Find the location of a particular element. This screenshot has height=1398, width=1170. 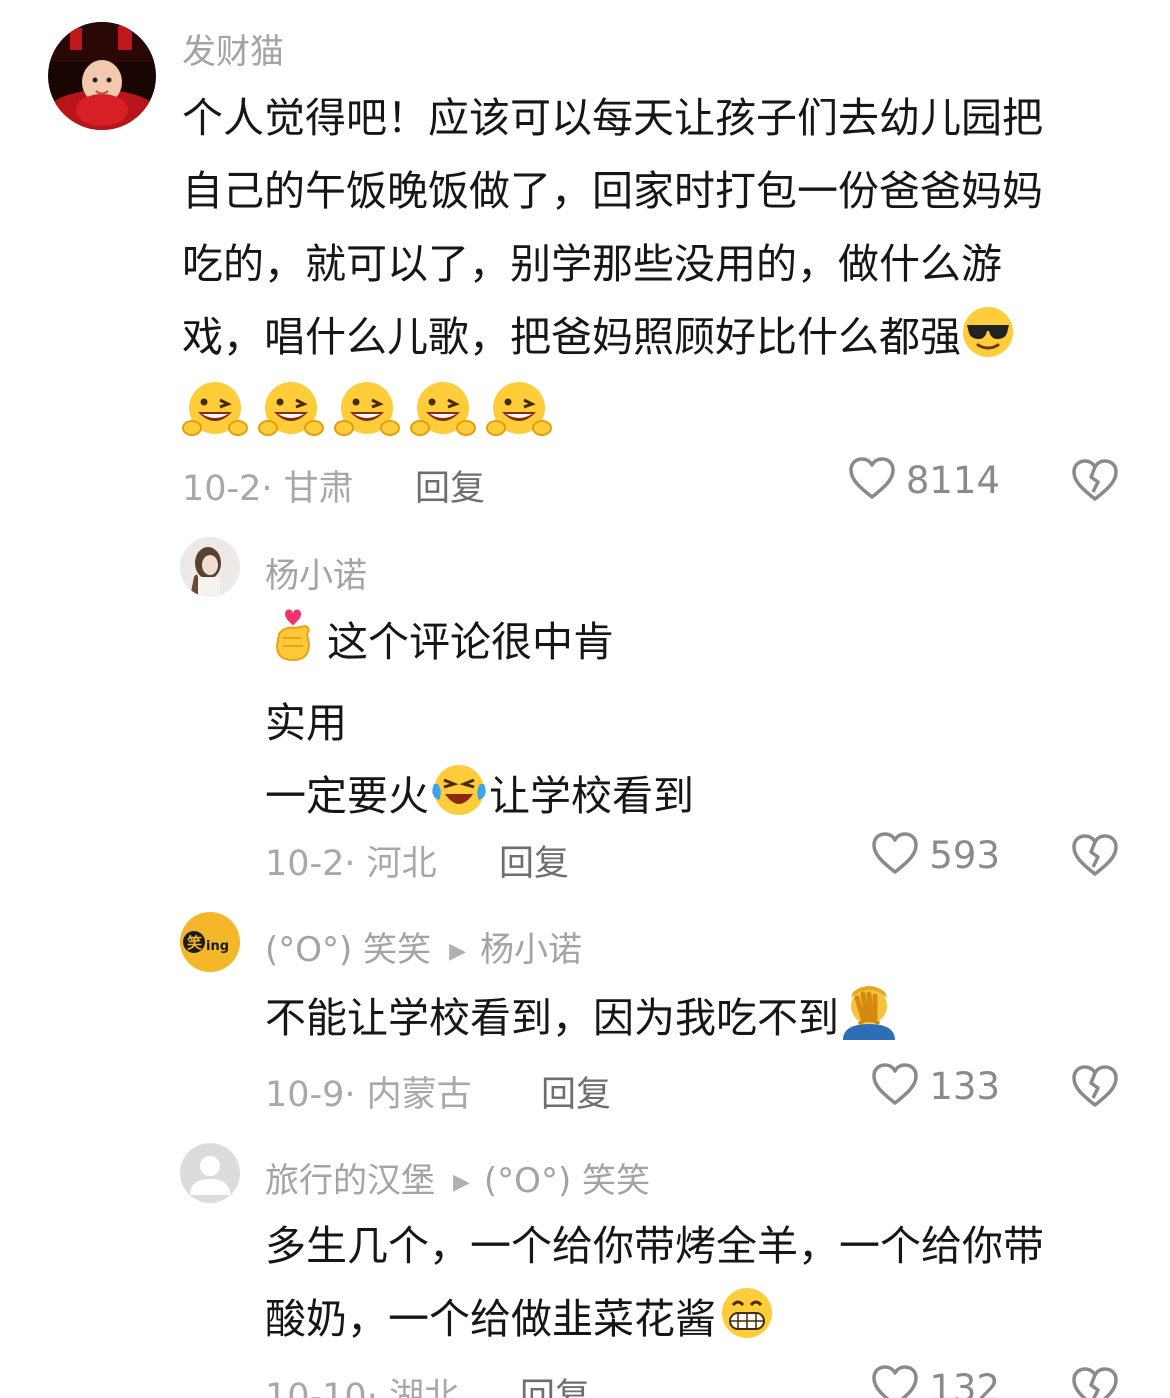

svg-text: 笑 is located at coordinates (194, 943).